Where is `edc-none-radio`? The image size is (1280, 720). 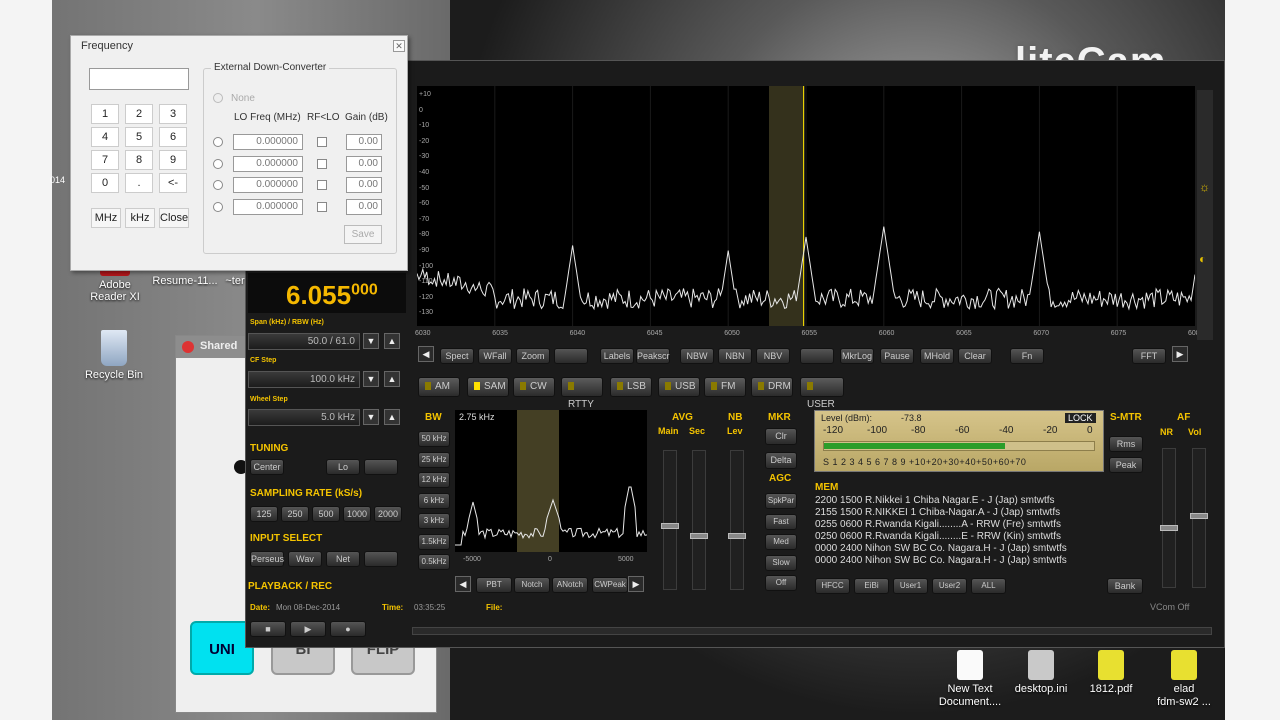
edc-none-radio is located at coordinates (218, 98).